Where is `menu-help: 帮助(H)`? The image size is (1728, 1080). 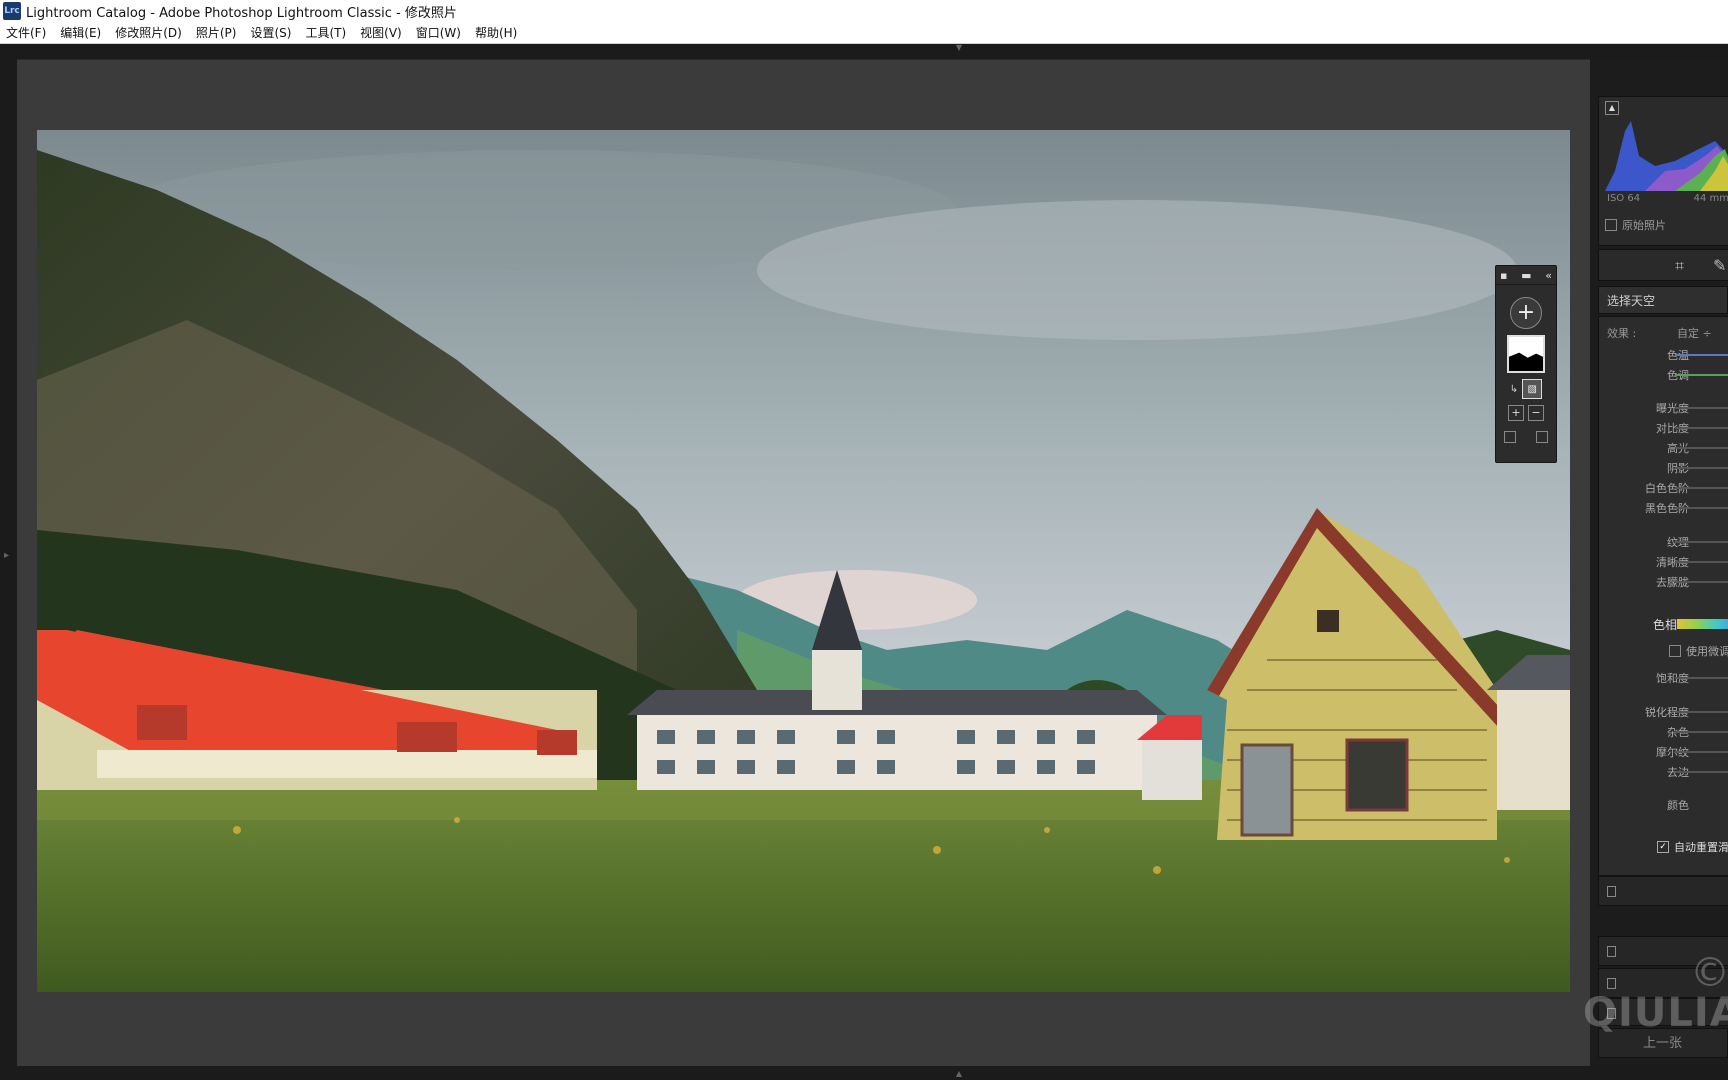 menu-help: 帮助(H) is located at coordinates (496, 32).